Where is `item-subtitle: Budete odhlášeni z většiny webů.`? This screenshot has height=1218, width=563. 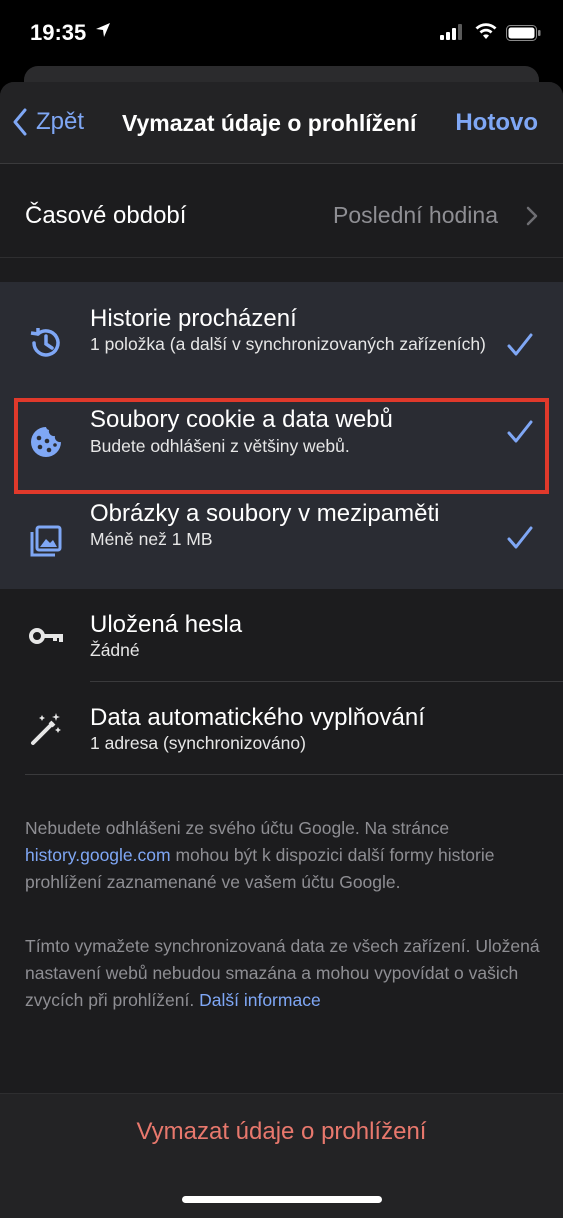
item-subtitle: Budete odhlášeni z většiny webů. is located at coordinates (220, 446).